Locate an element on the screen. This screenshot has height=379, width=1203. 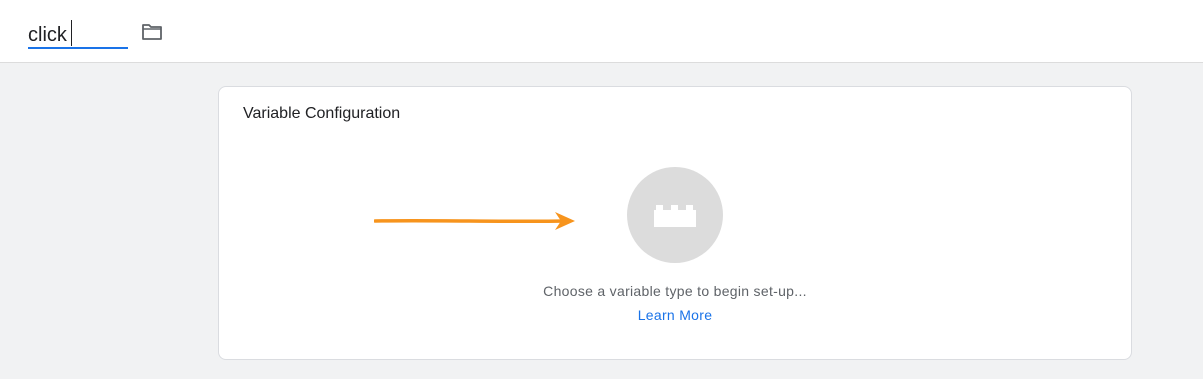
variable-type-picker is located at coordinates (675, 215).